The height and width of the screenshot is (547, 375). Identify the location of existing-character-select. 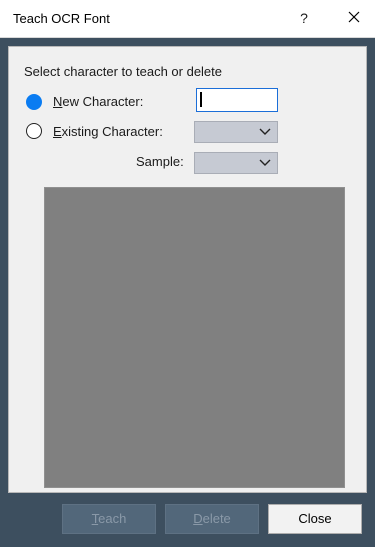
(236, 132).